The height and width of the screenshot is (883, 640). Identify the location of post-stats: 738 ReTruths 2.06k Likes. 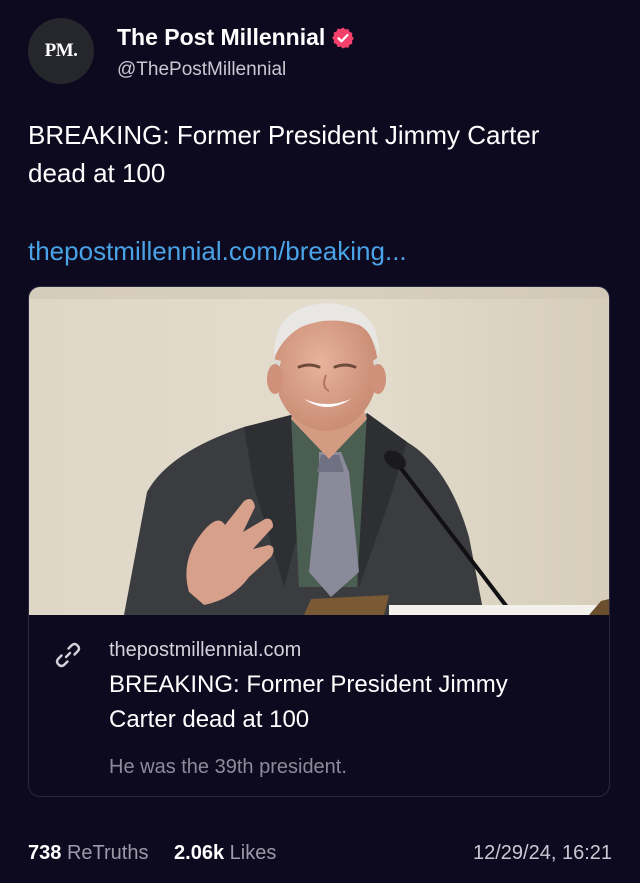
(162, 853).